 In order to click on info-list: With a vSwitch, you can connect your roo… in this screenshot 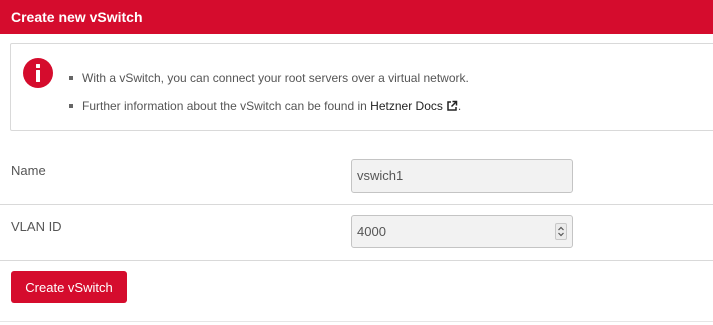, I will do `click(269, 96)`.